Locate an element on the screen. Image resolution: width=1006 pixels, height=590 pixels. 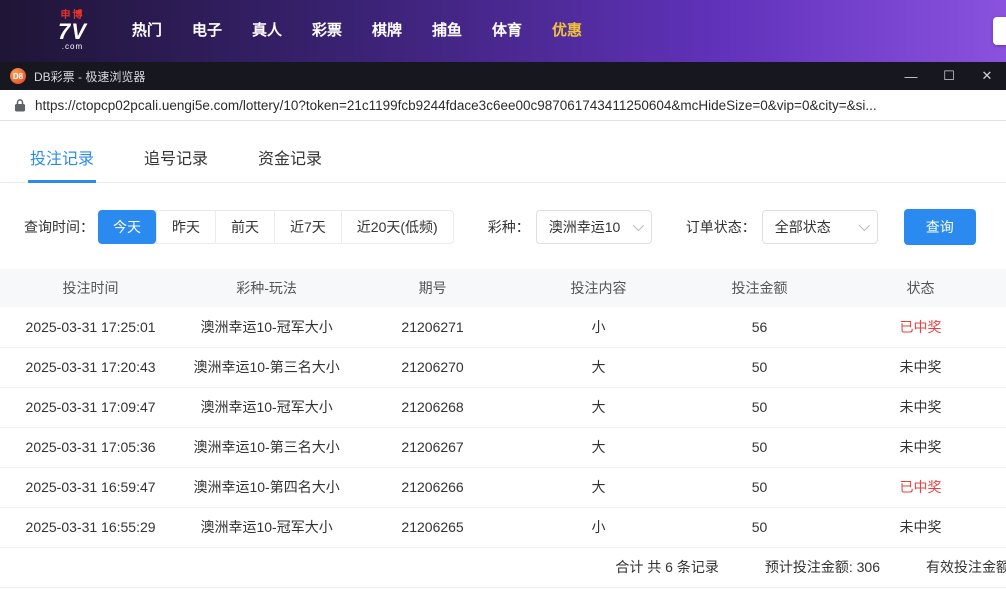
close-button: ✕ is located at coordinates (987, 76).